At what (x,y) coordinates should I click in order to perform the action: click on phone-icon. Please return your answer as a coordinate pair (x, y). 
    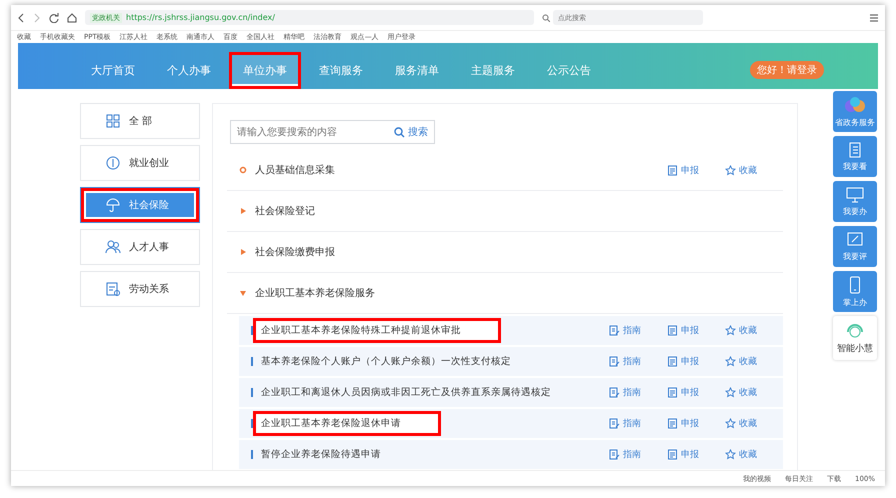
    Looking at the image, I should click on (855, 285).